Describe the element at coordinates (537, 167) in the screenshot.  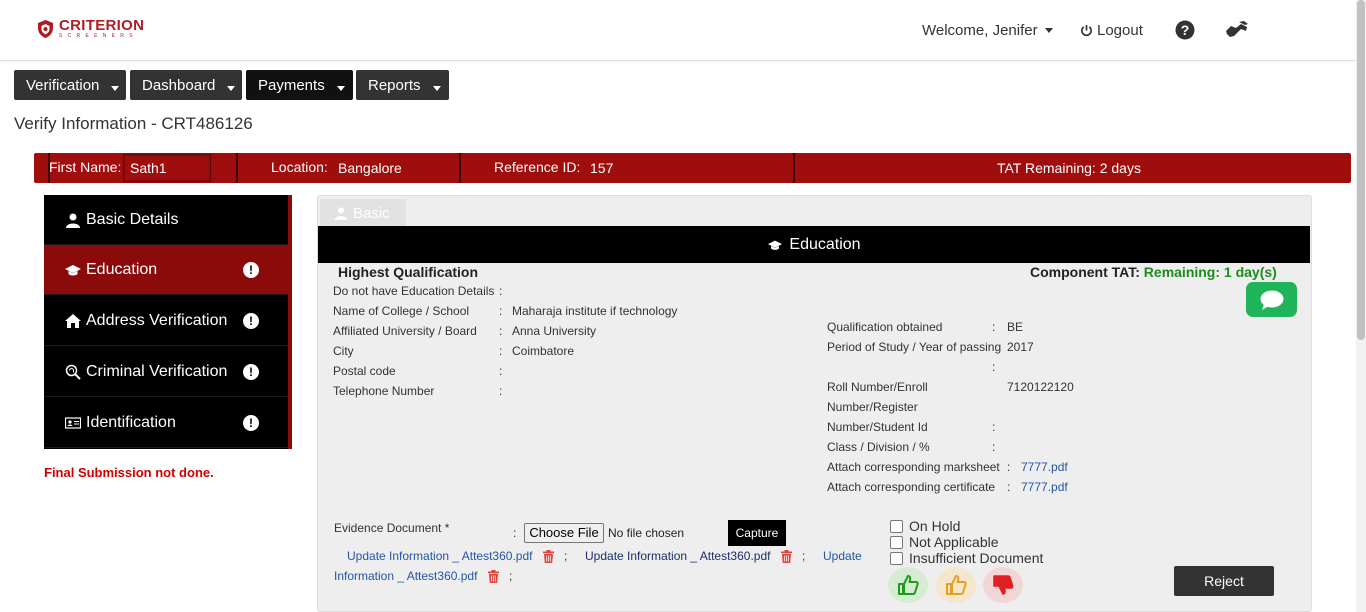
I see `reference-id-label: Reference ID:` at that location.